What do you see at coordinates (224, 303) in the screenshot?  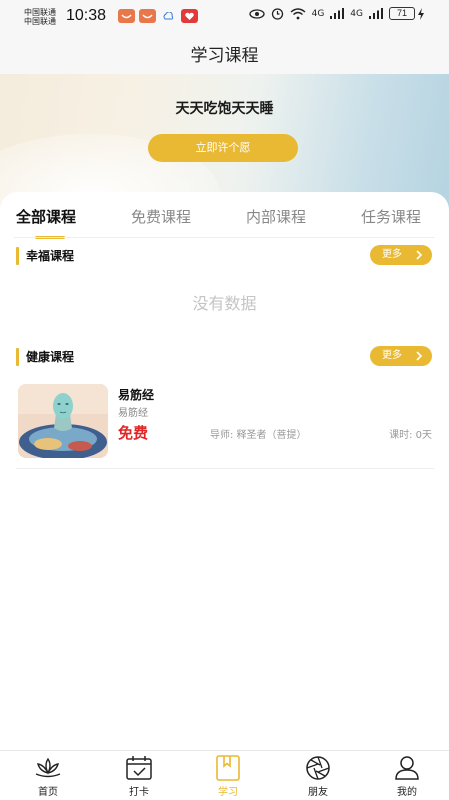 I see `empty-state-text: 没有数据` at bounding box center [224, 303].